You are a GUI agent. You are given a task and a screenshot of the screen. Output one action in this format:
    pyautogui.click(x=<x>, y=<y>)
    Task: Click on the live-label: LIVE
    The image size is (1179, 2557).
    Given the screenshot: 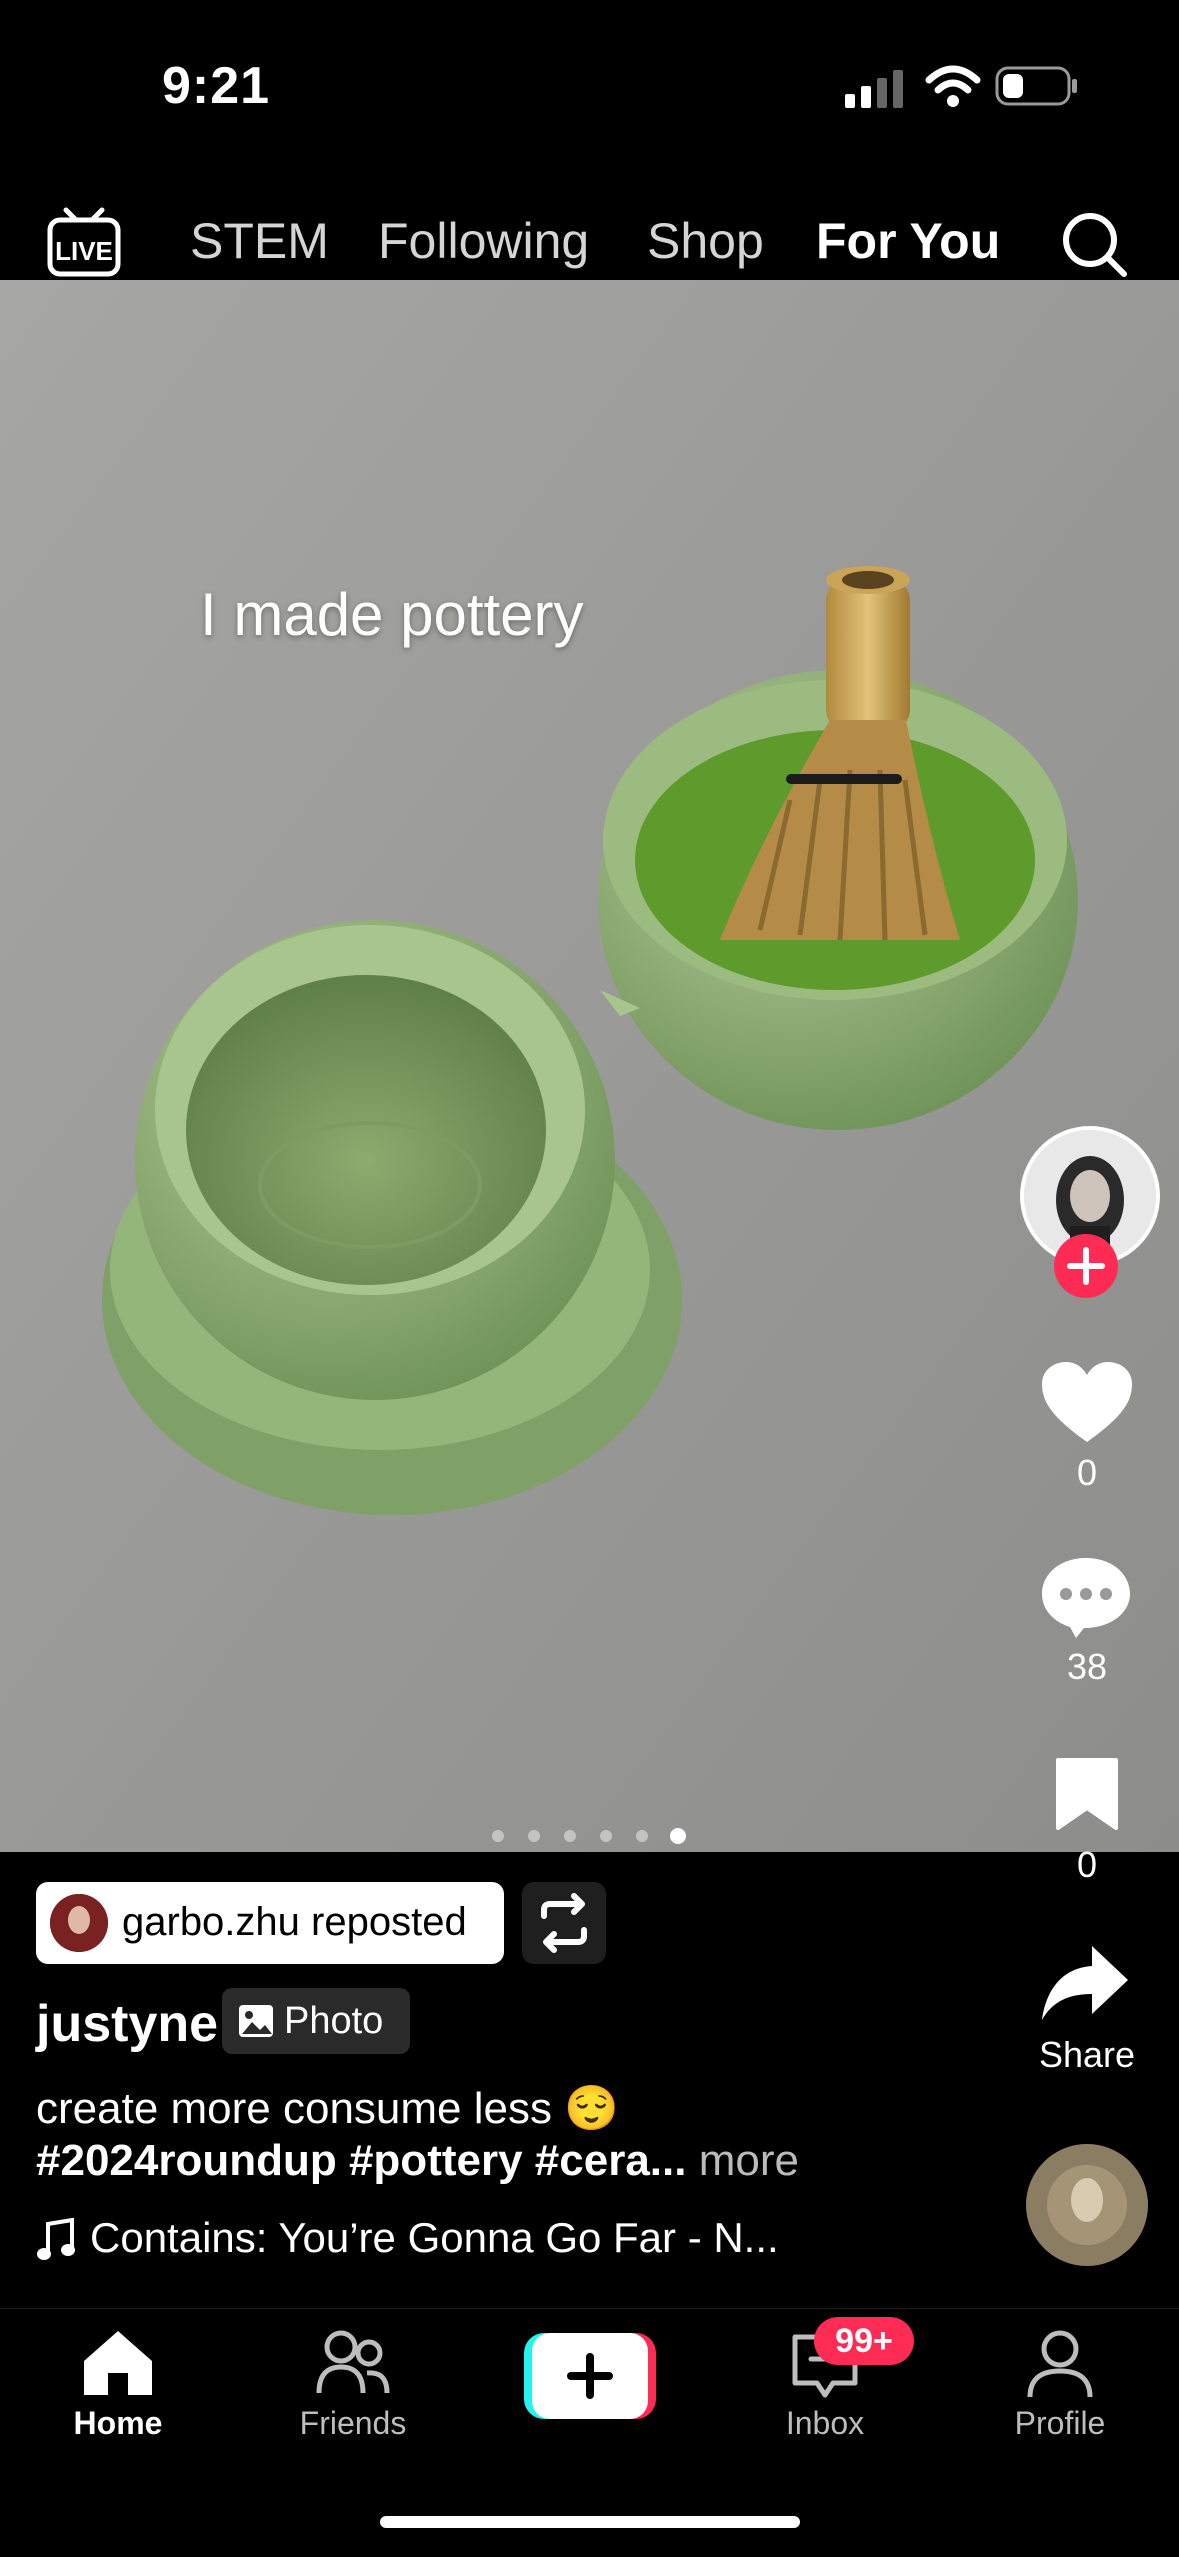 What is the action you would take?
    pyautogui.click(x=84, y=251)
    